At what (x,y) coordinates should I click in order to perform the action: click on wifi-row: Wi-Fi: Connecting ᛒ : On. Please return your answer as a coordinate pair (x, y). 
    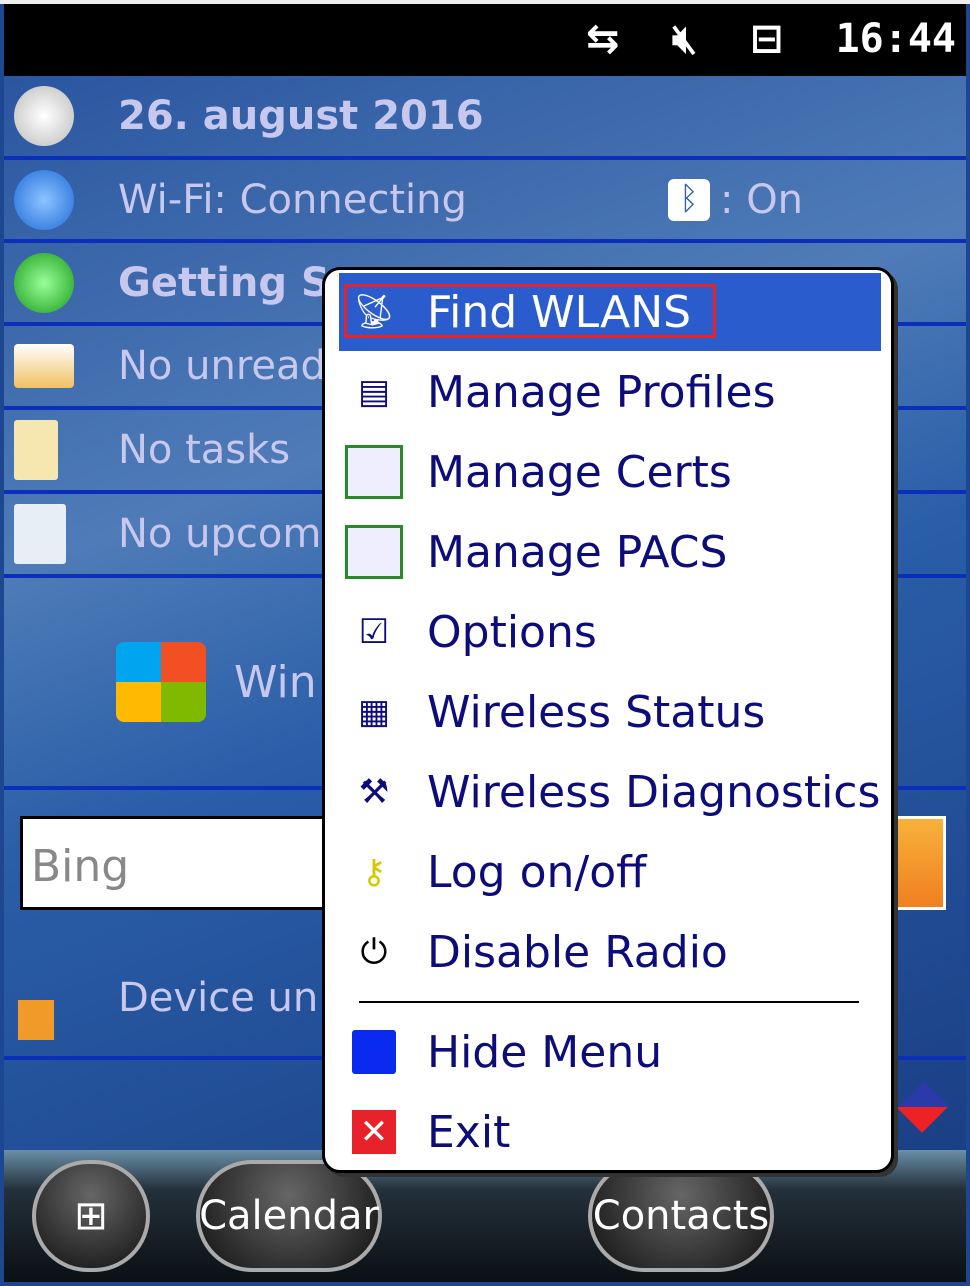
    Looking at the image, I should click on (485, 201).